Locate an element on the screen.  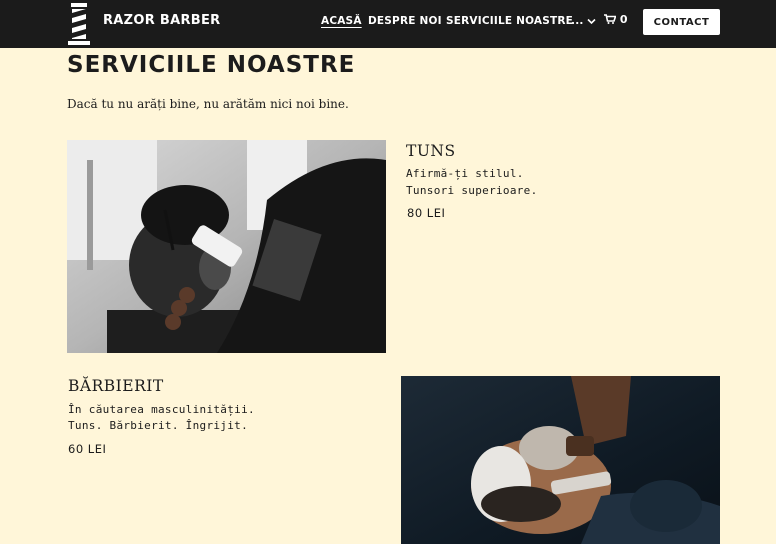
cart-button: 0 is located at coordinates (616, 19).